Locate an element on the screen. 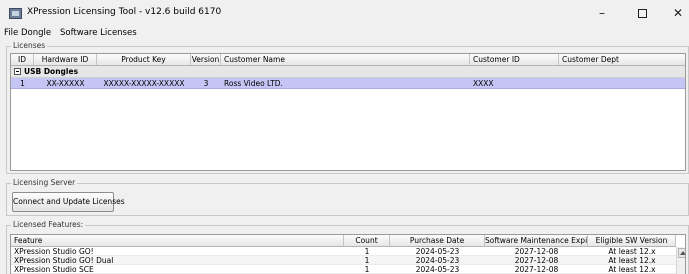 This screenshot has width=689, height=274. col-hardware-id: Hardware ID is located at coordinates (65, 60).